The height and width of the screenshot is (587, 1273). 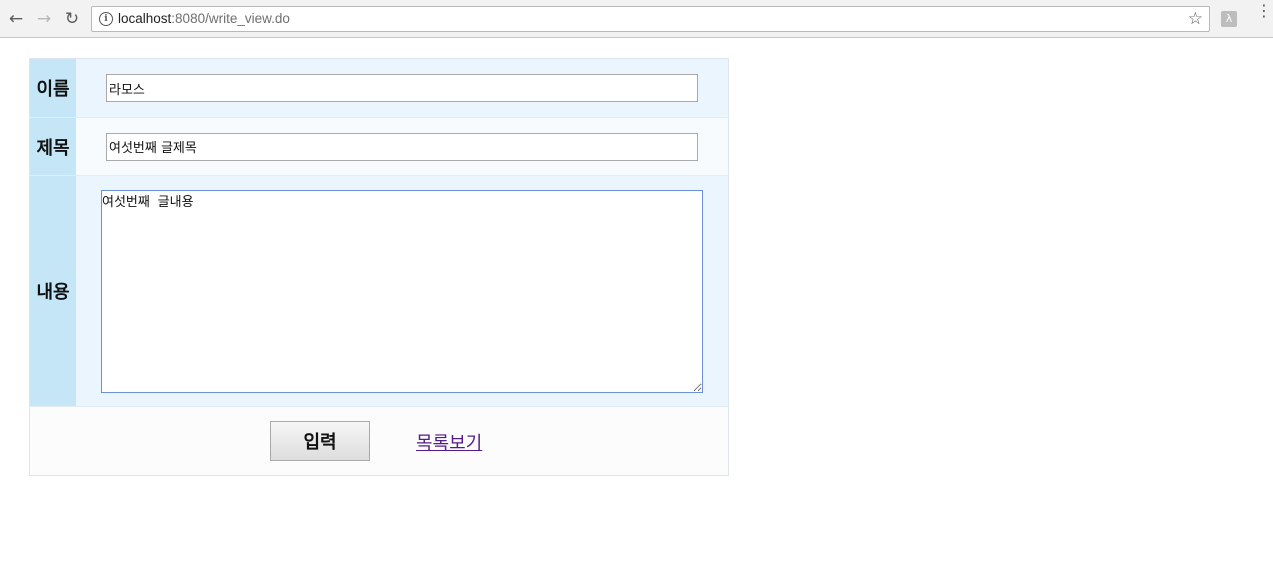 I want to click on reload-icon: ↻, so click(x=72, y=19).